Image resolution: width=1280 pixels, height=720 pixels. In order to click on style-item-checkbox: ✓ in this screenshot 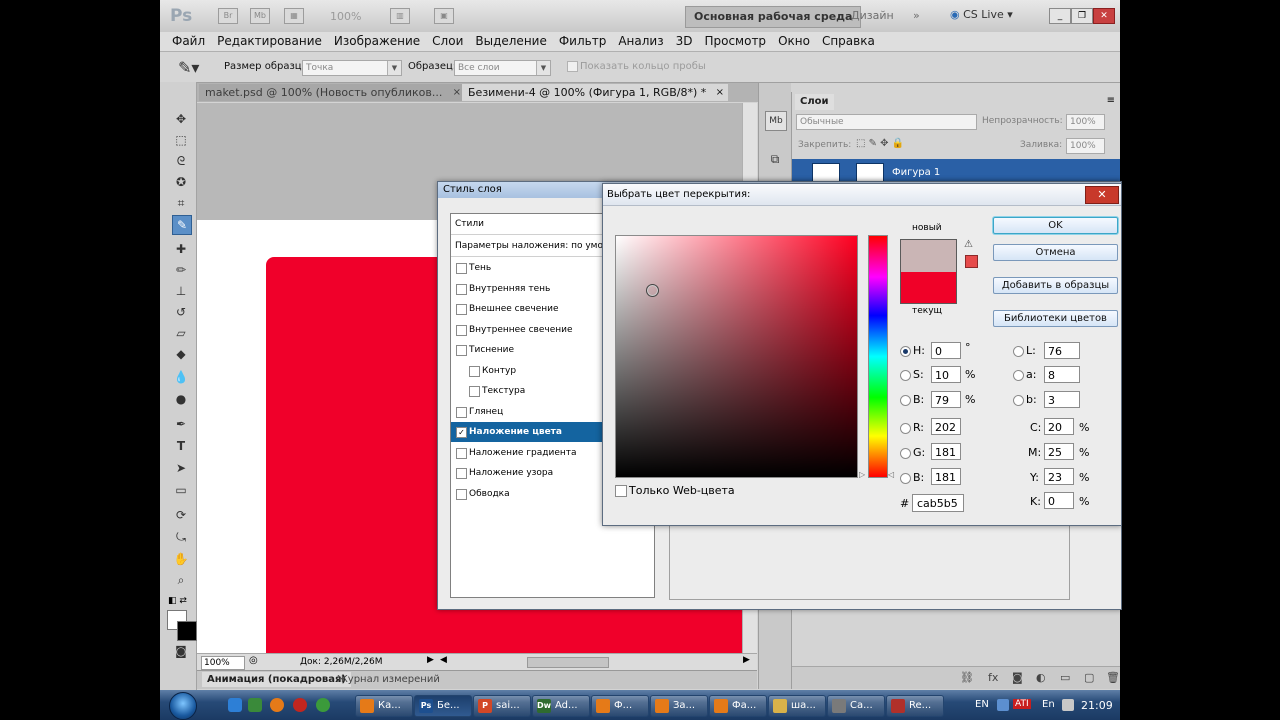, I will do `click(461, 432)`.